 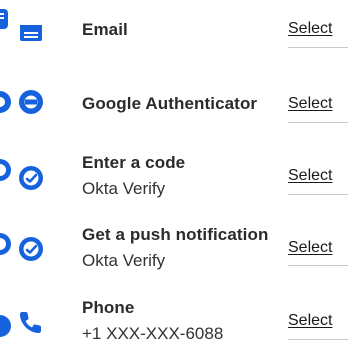 I want to click on select-email-button: Select, so click(x=318, y=29).